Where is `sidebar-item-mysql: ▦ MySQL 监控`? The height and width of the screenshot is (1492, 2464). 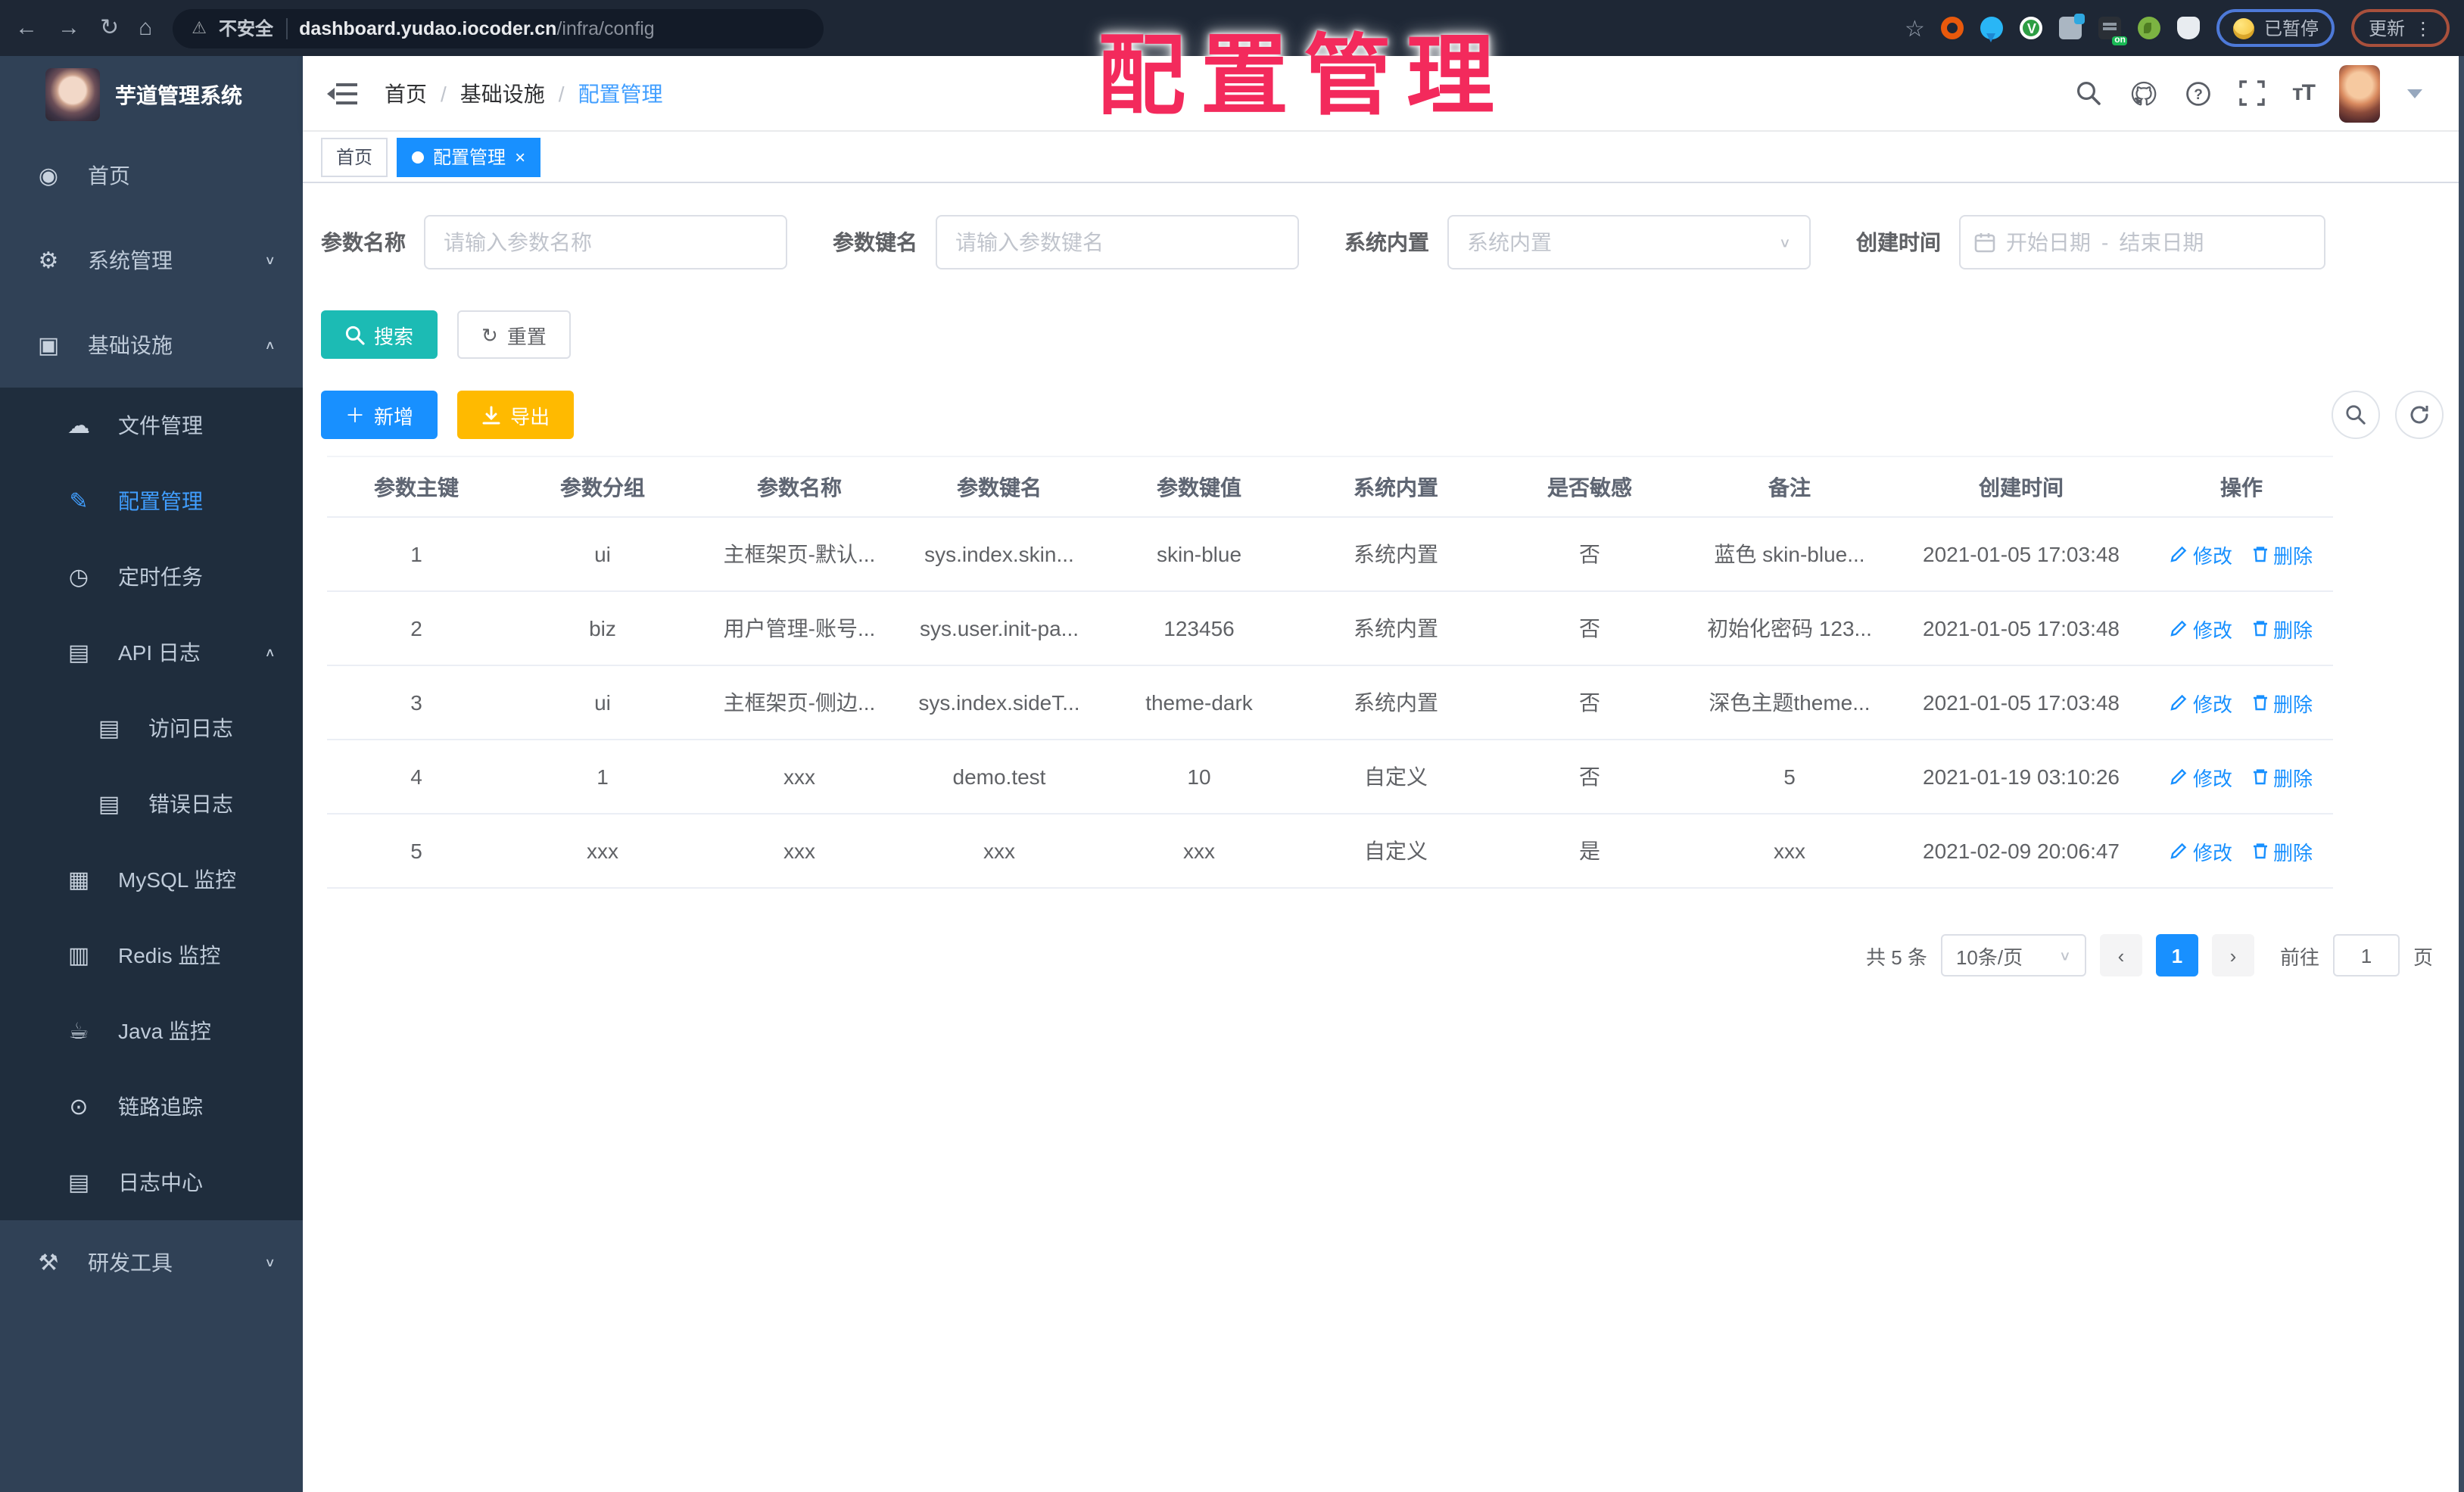
sidebar-item-mysql: ▦ MySQL 监控 is located at coordinates (151, 879).